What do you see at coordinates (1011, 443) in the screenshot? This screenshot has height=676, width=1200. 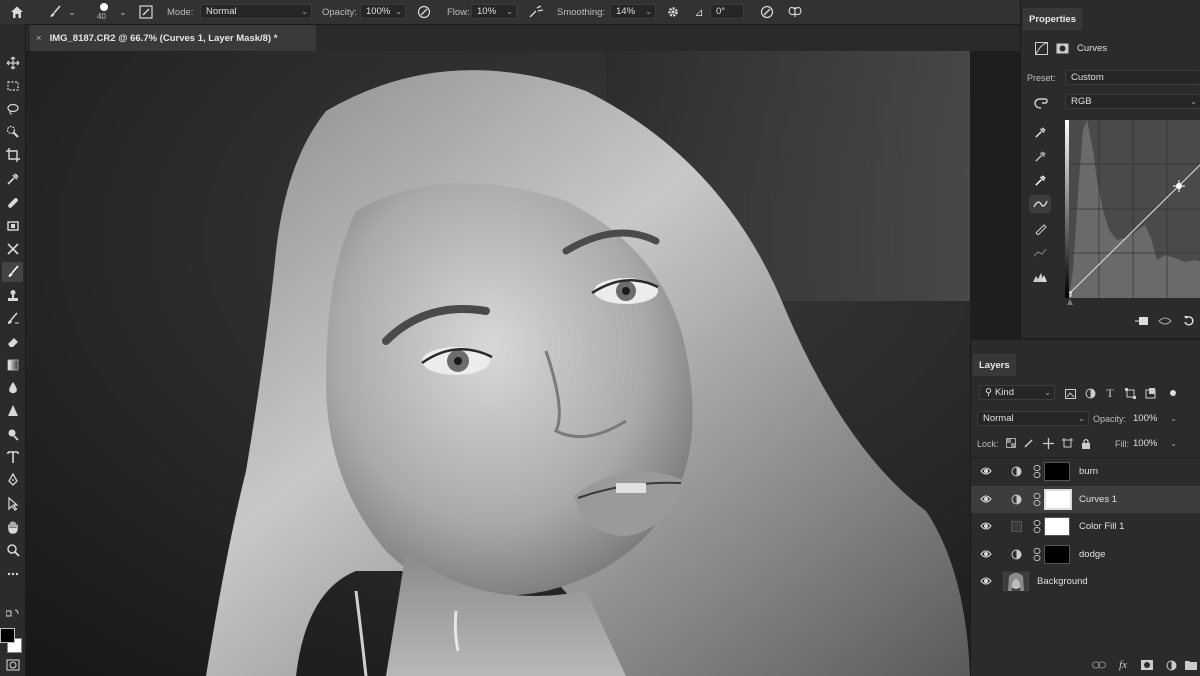 I see `lock-transparent-icon` at bounding box center [1011, 443].